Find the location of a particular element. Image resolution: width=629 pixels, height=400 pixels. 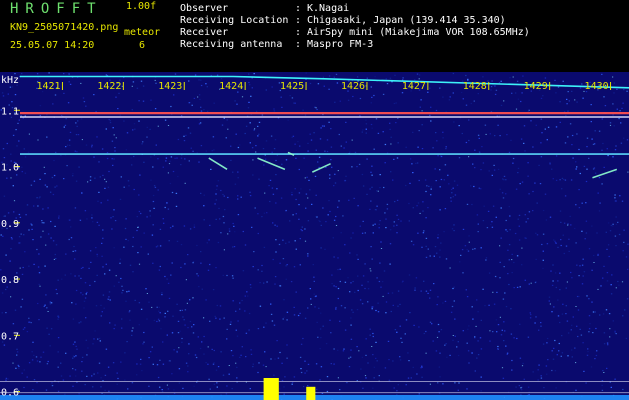

x-tick-label: 1424 is located at coordinates (231, 86).